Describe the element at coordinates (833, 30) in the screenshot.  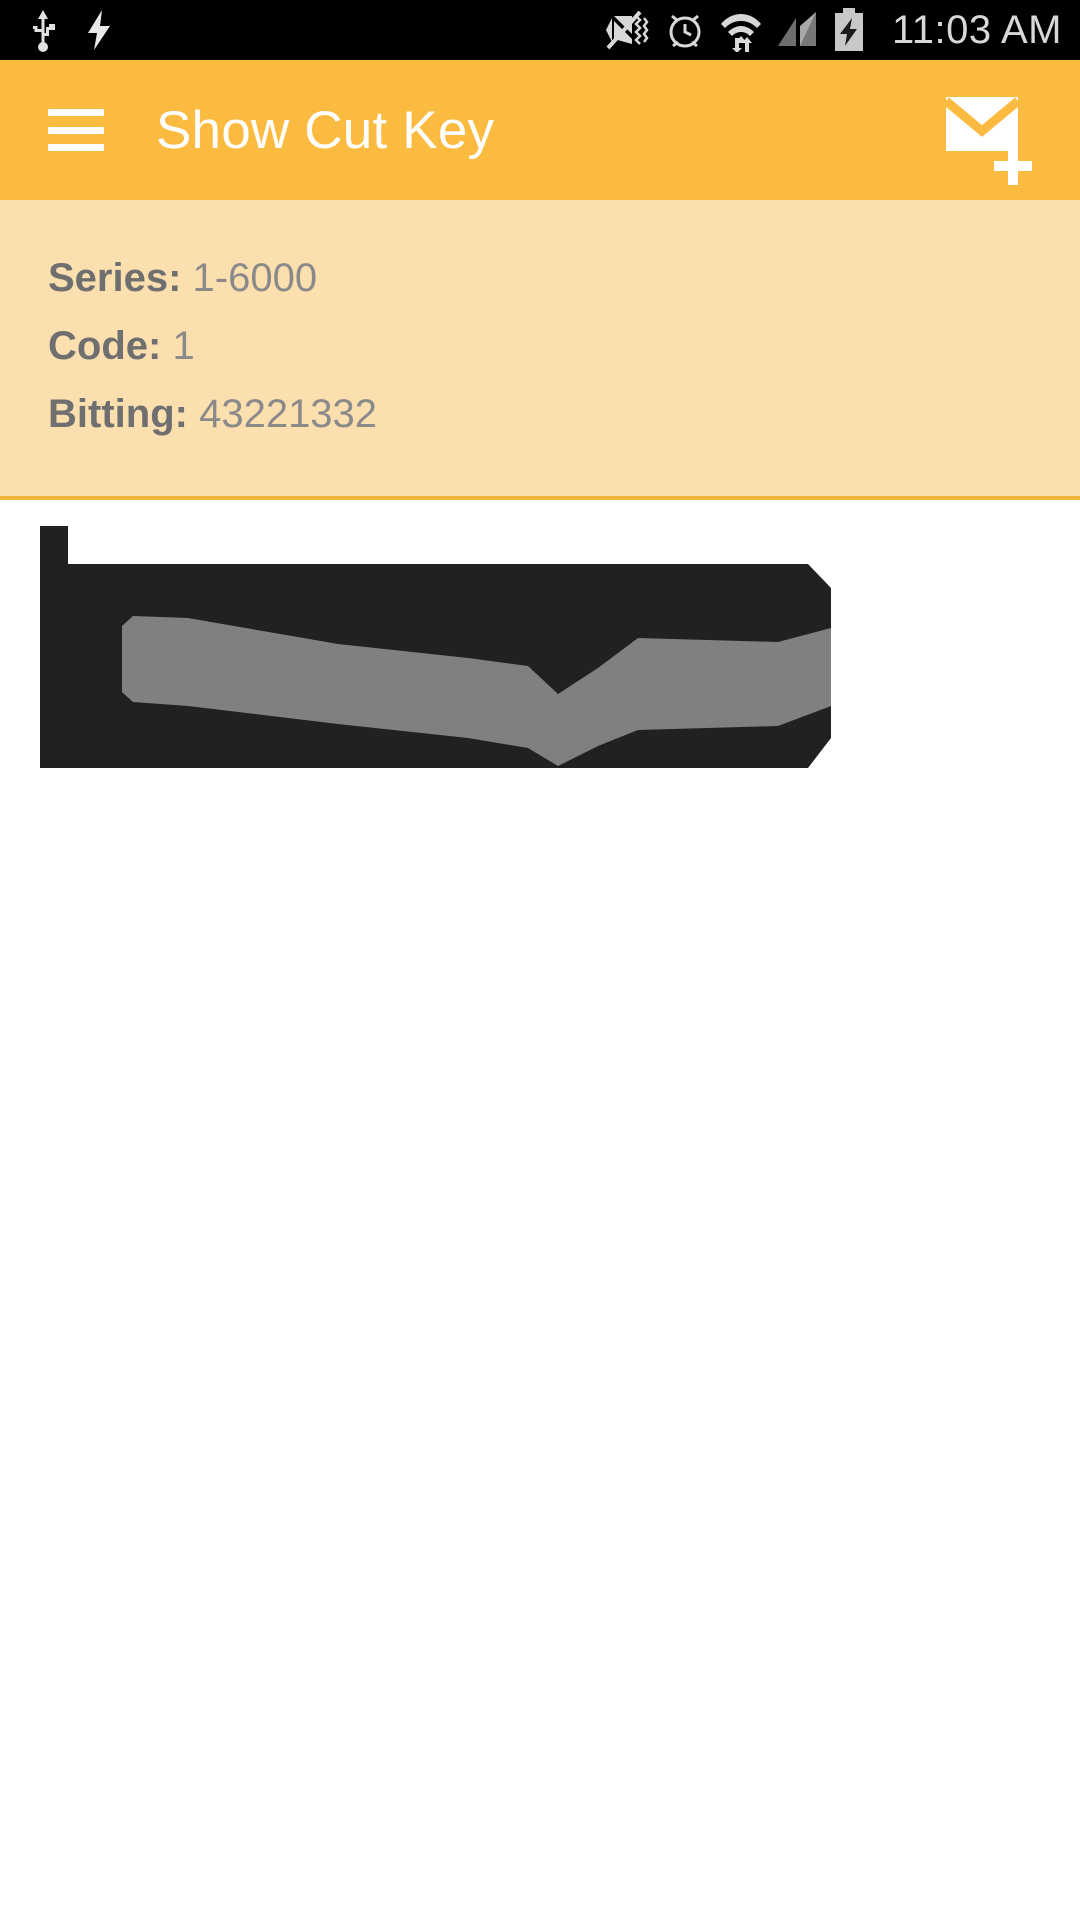
I see `status-bar-right-icons: 11:03 AM` at that location.